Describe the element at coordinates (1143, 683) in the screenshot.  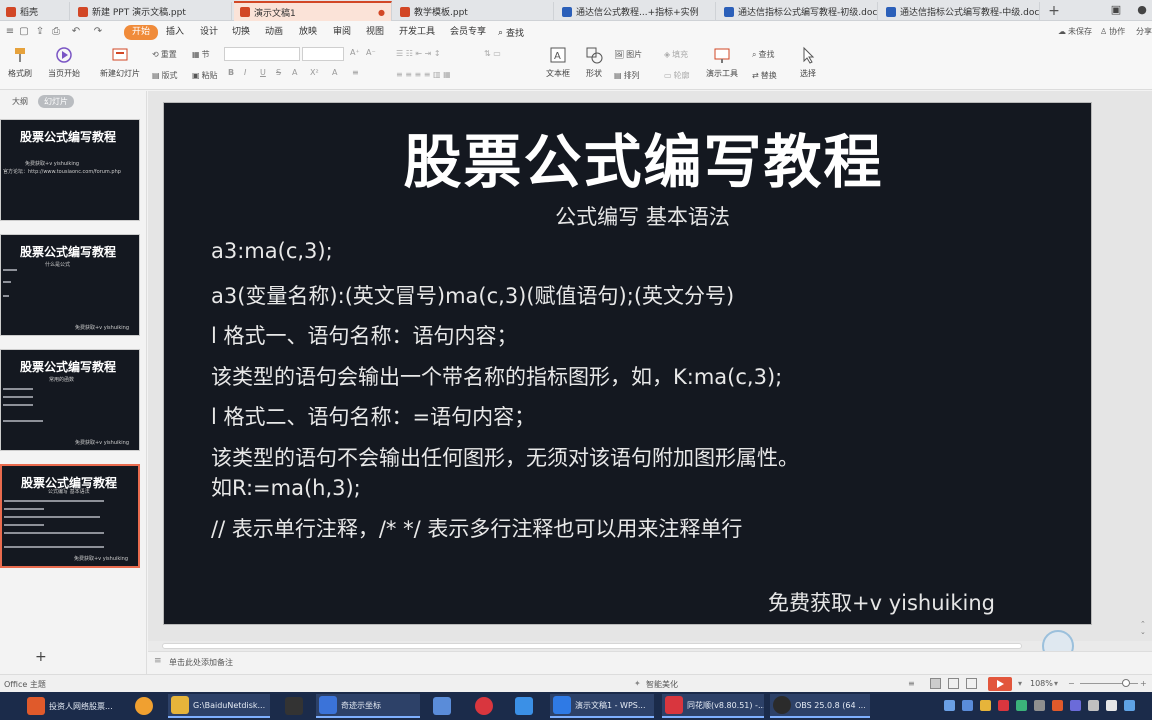
I see `zoom-in-icon: +` at that location.